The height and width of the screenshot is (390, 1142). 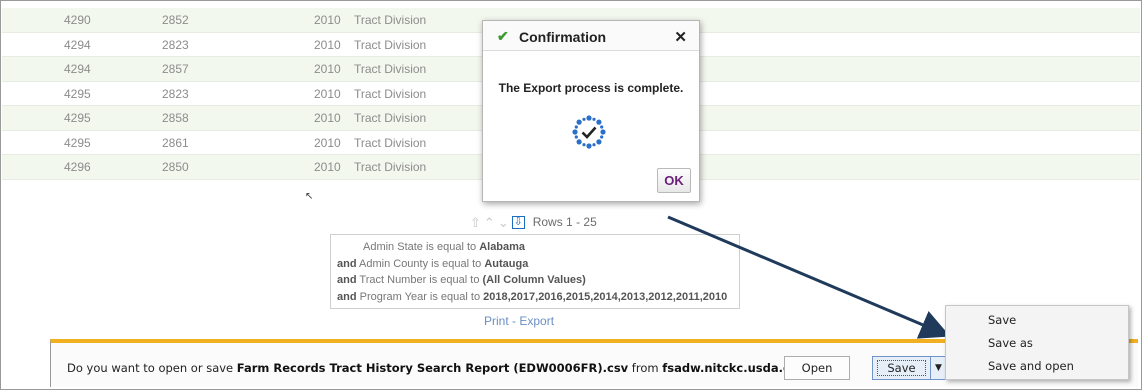 I want to click on menu-item-save: Save, so click(x=1002, y=320).